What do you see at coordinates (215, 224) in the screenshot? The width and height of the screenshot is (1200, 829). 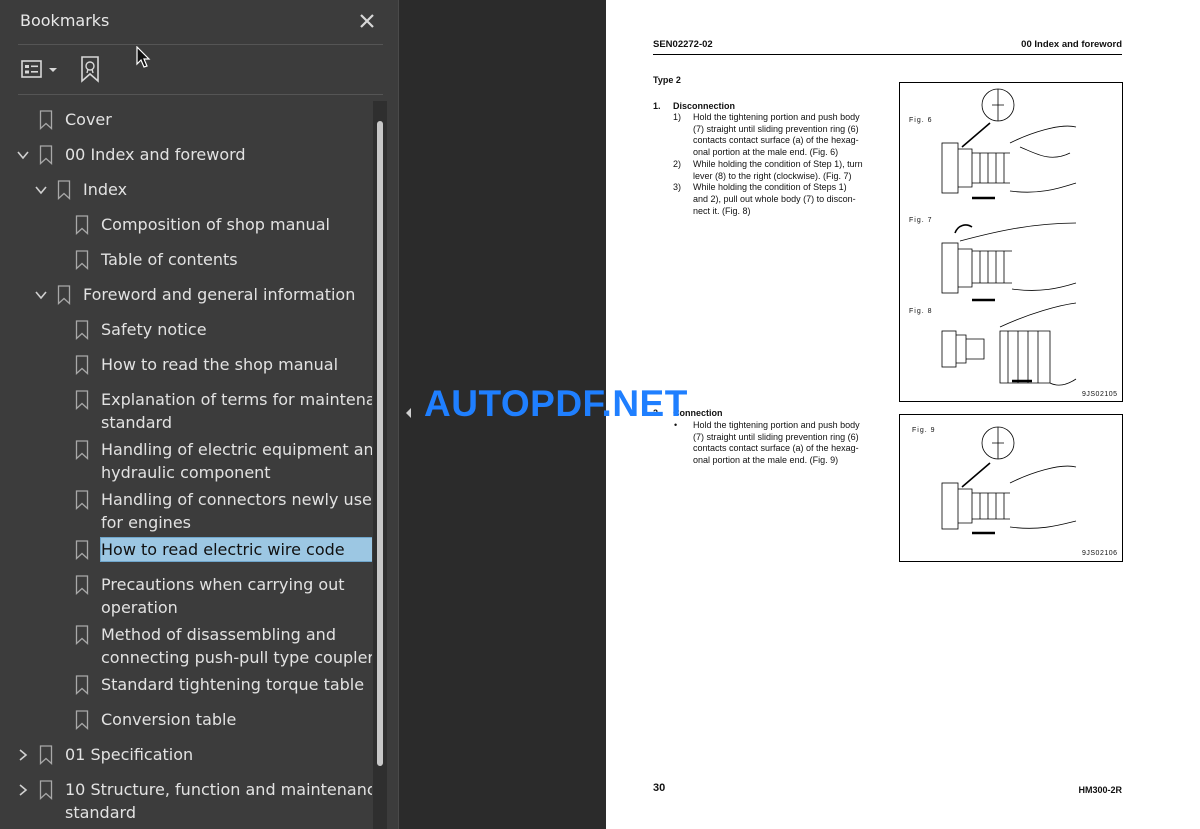 I see `bookmark-label: Composition of shop manual` at bounding box center [215, 224].